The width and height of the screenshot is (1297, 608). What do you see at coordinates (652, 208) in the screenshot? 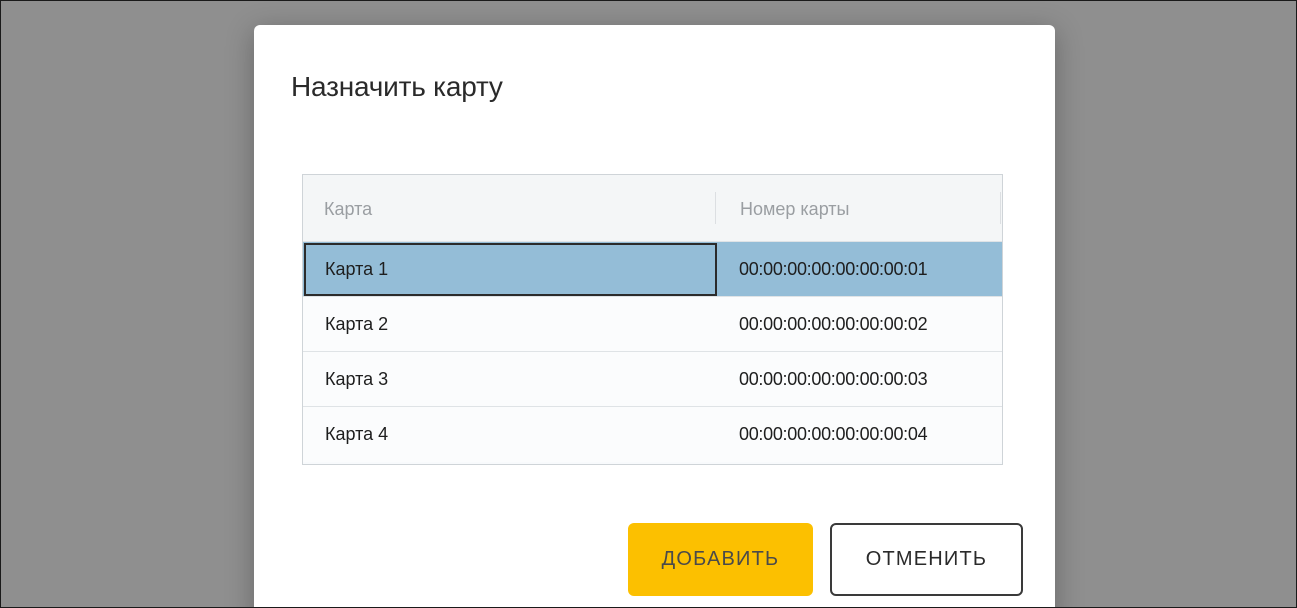
I see `table-header: Карта Номер карты` at bounding box center [652, 208].